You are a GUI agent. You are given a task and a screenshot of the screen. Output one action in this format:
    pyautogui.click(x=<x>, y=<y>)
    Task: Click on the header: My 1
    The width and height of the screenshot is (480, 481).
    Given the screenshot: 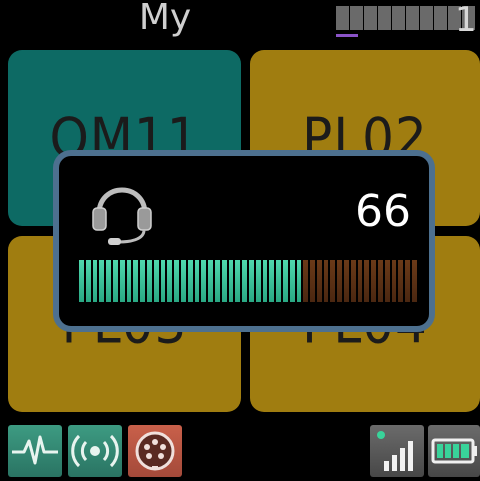 What is the action you would take?
    pyautogui.click(x=240, y=22)
    